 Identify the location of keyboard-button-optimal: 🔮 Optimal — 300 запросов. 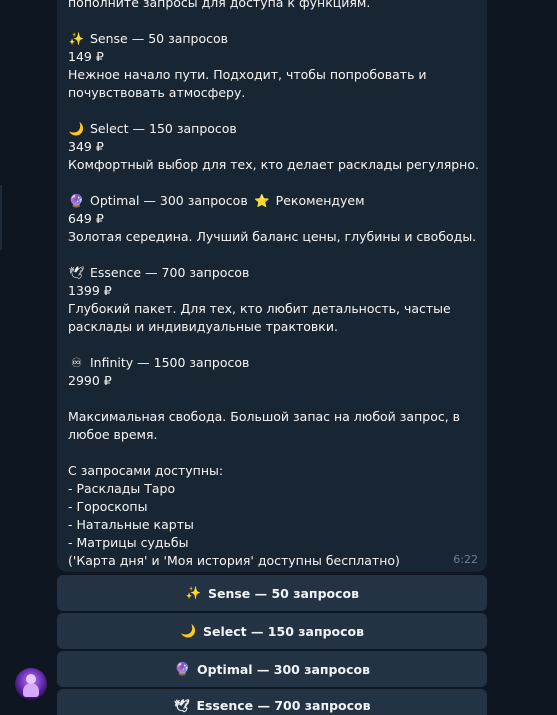
(272, 669).